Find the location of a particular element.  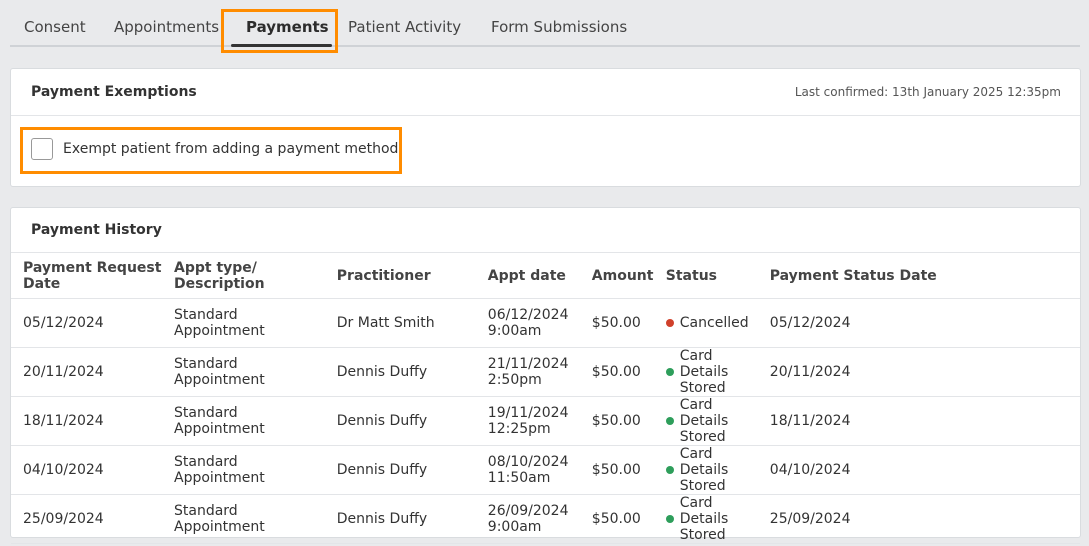

status-date-cell: 25/09/2024 is located at coordinates (918, 519).